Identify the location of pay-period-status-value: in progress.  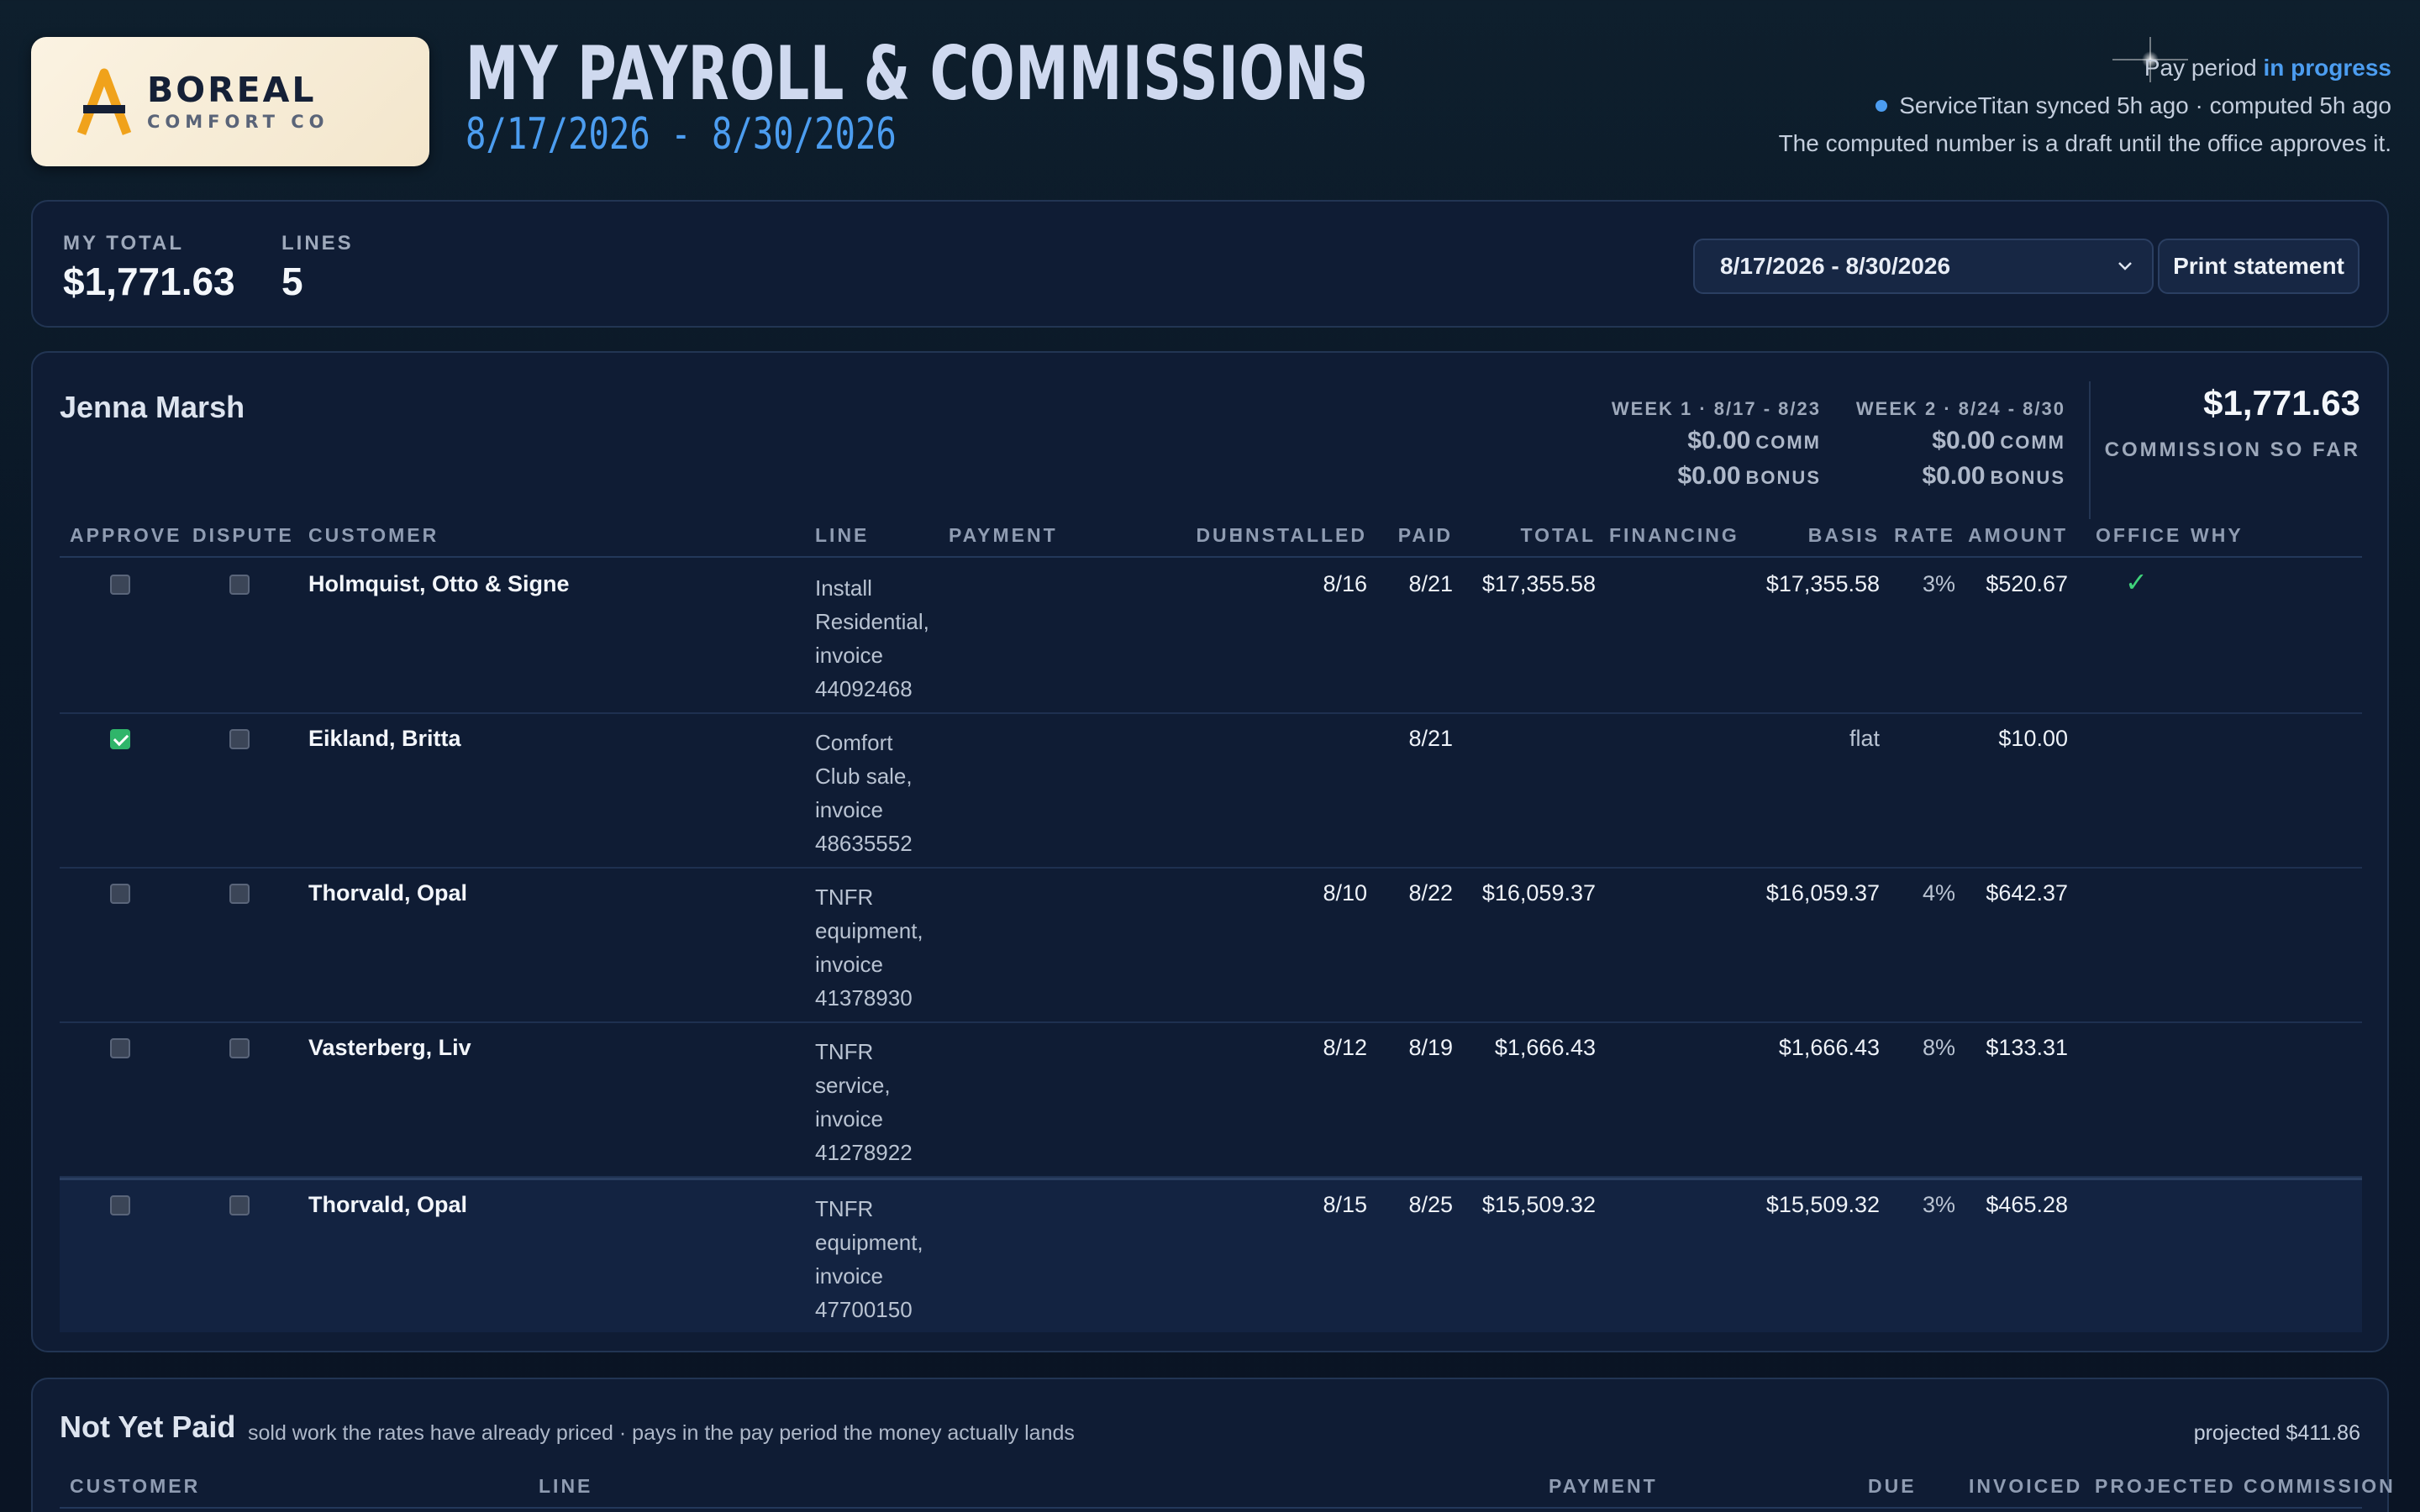
(2327, 68).